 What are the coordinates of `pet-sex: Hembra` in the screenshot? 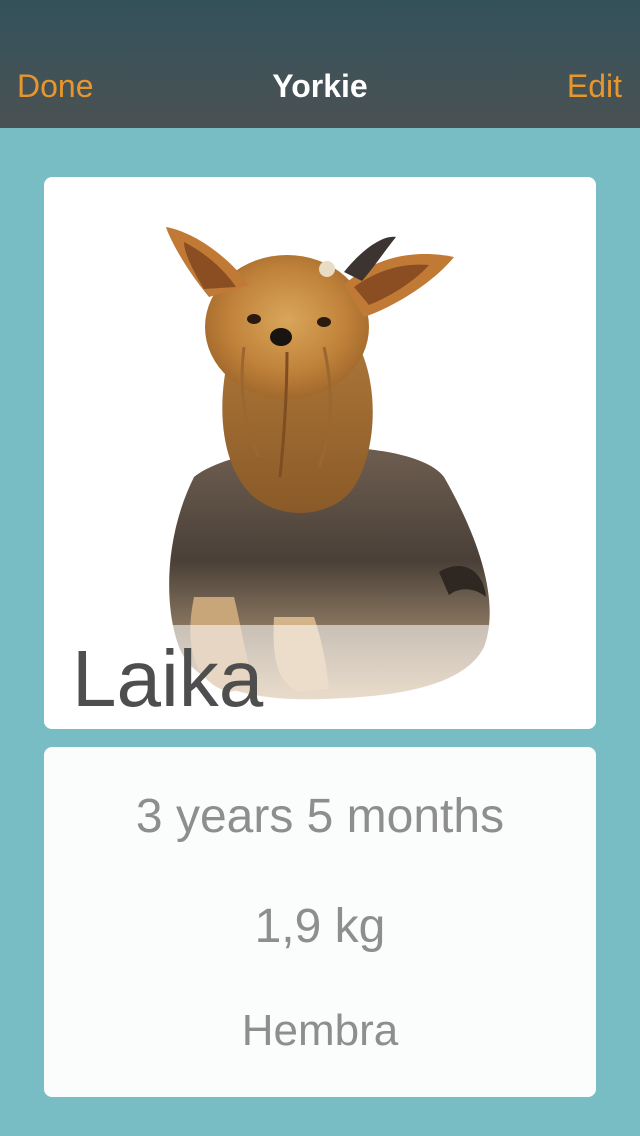 It's located at (320, 1030).